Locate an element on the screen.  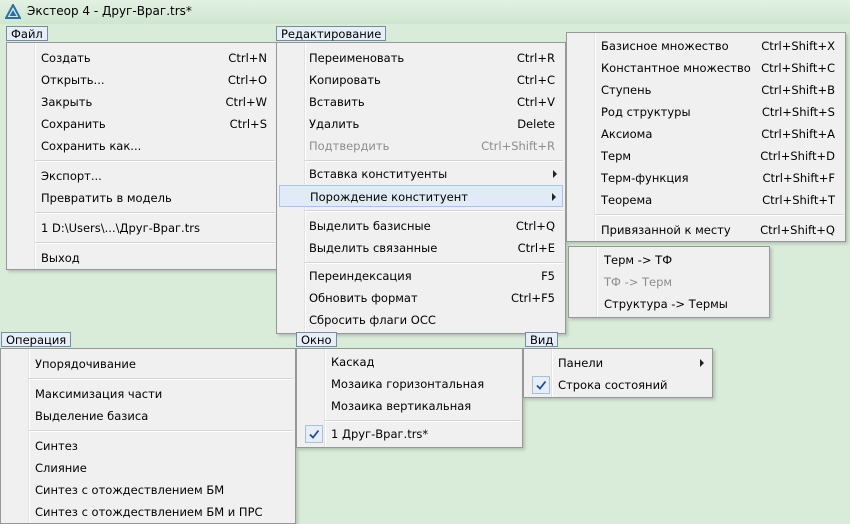
menu-item-copy: Копировать Ctrl+C is located at coordinates (421, 80).